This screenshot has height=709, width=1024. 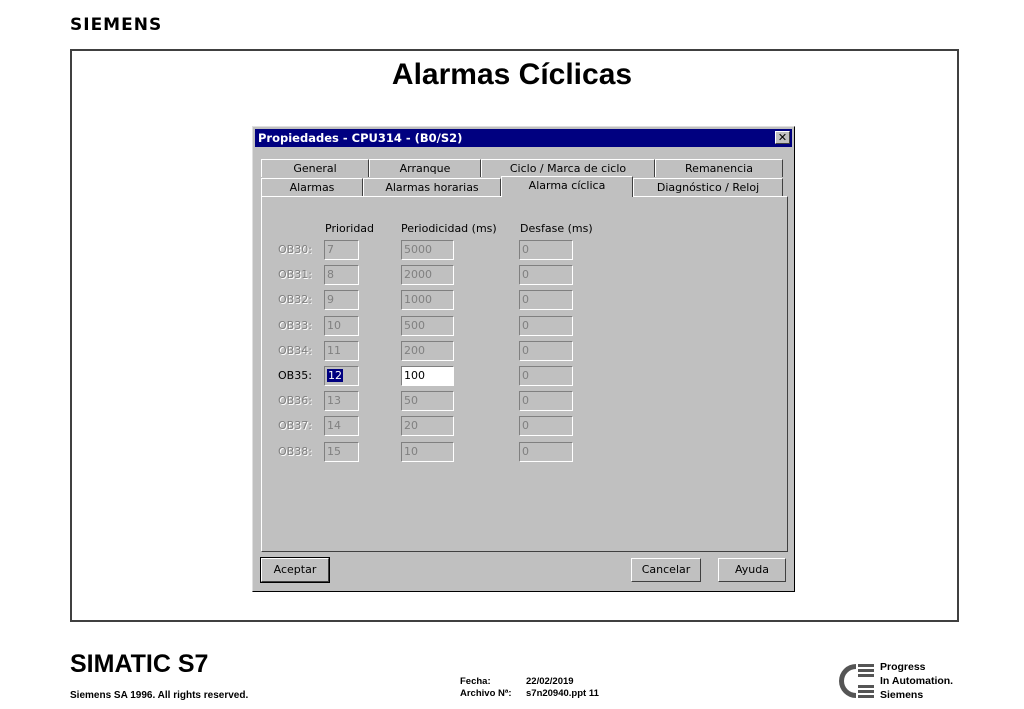 What do you see at coordinates (568, 168) in the screenshot?
I see `tab-ciclo-marca: Ciclo / Marca de ciclo` at bounding box center [568, 168].